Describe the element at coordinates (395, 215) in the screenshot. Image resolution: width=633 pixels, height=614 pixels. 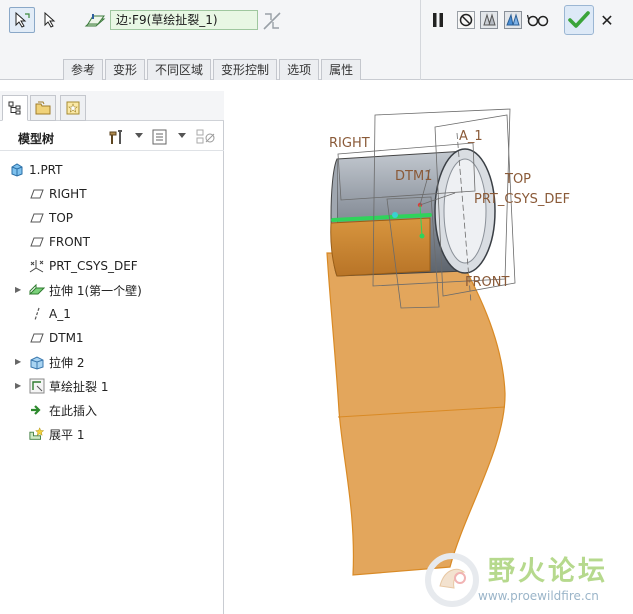
I see `edge-start-point` at that location.